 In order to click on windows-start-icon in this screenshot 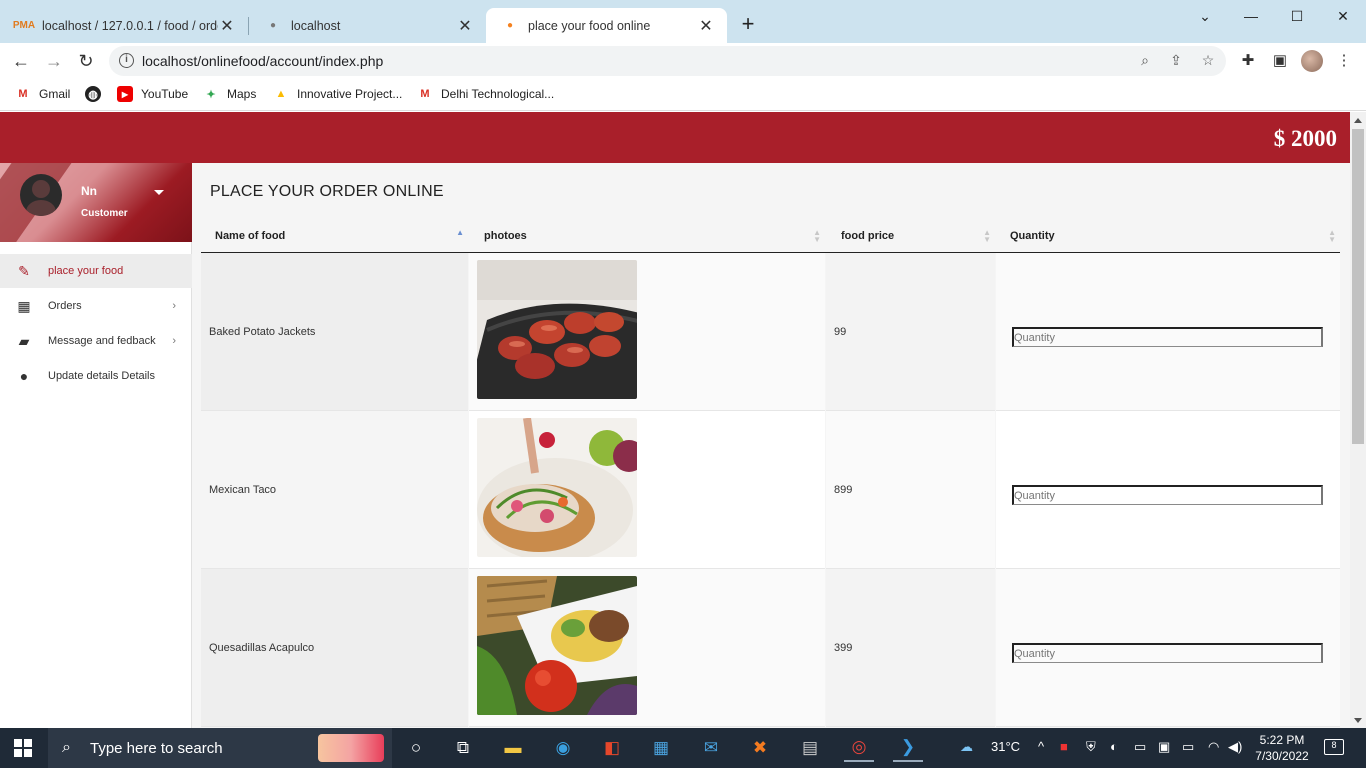, I will do `click(23, 748)`.